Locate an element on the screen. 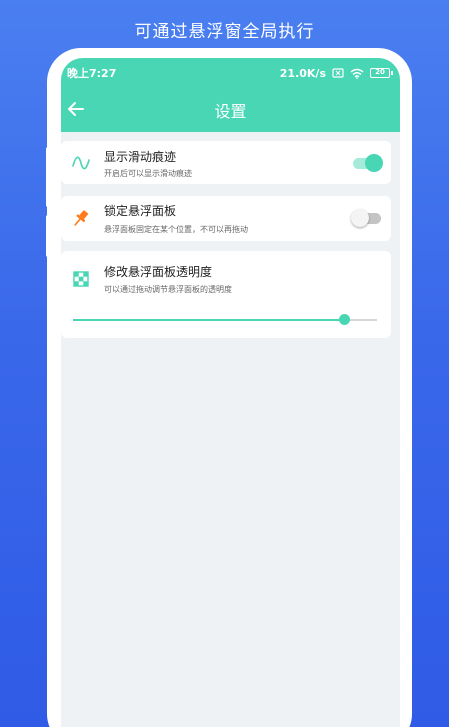 This screenshot has width=449, height=727. sim-off-icon is located at coordinates (338, 73).